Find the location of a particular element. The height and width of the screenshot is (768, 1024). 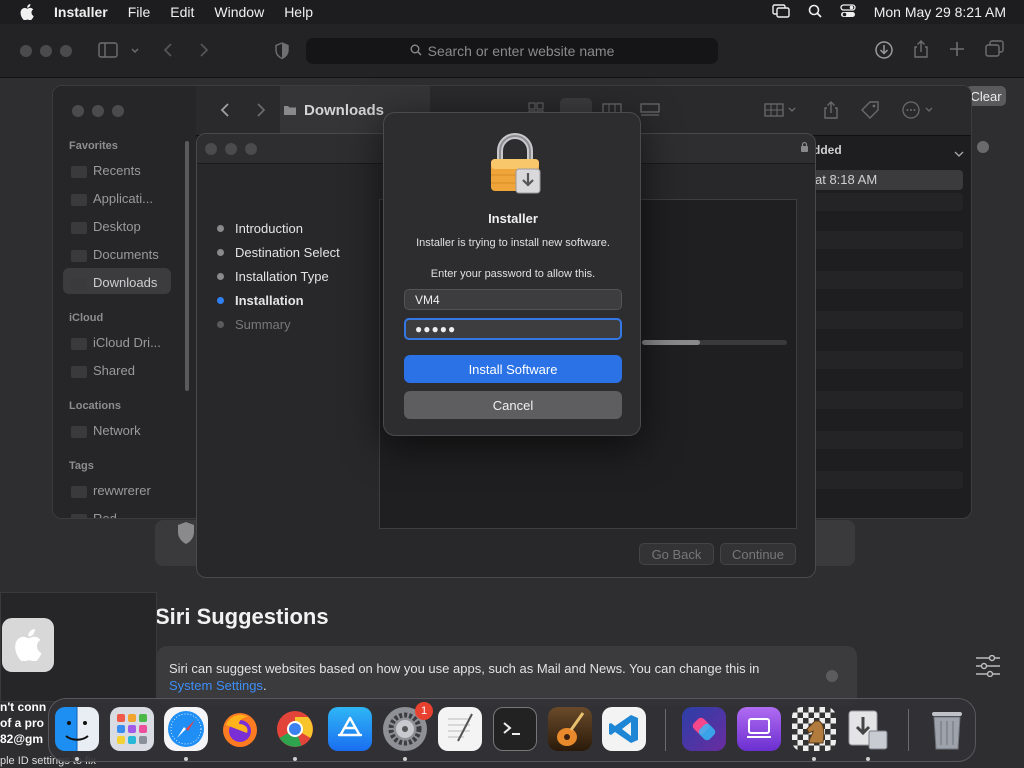

more-actions-icon is located at coordinates (919, 111).